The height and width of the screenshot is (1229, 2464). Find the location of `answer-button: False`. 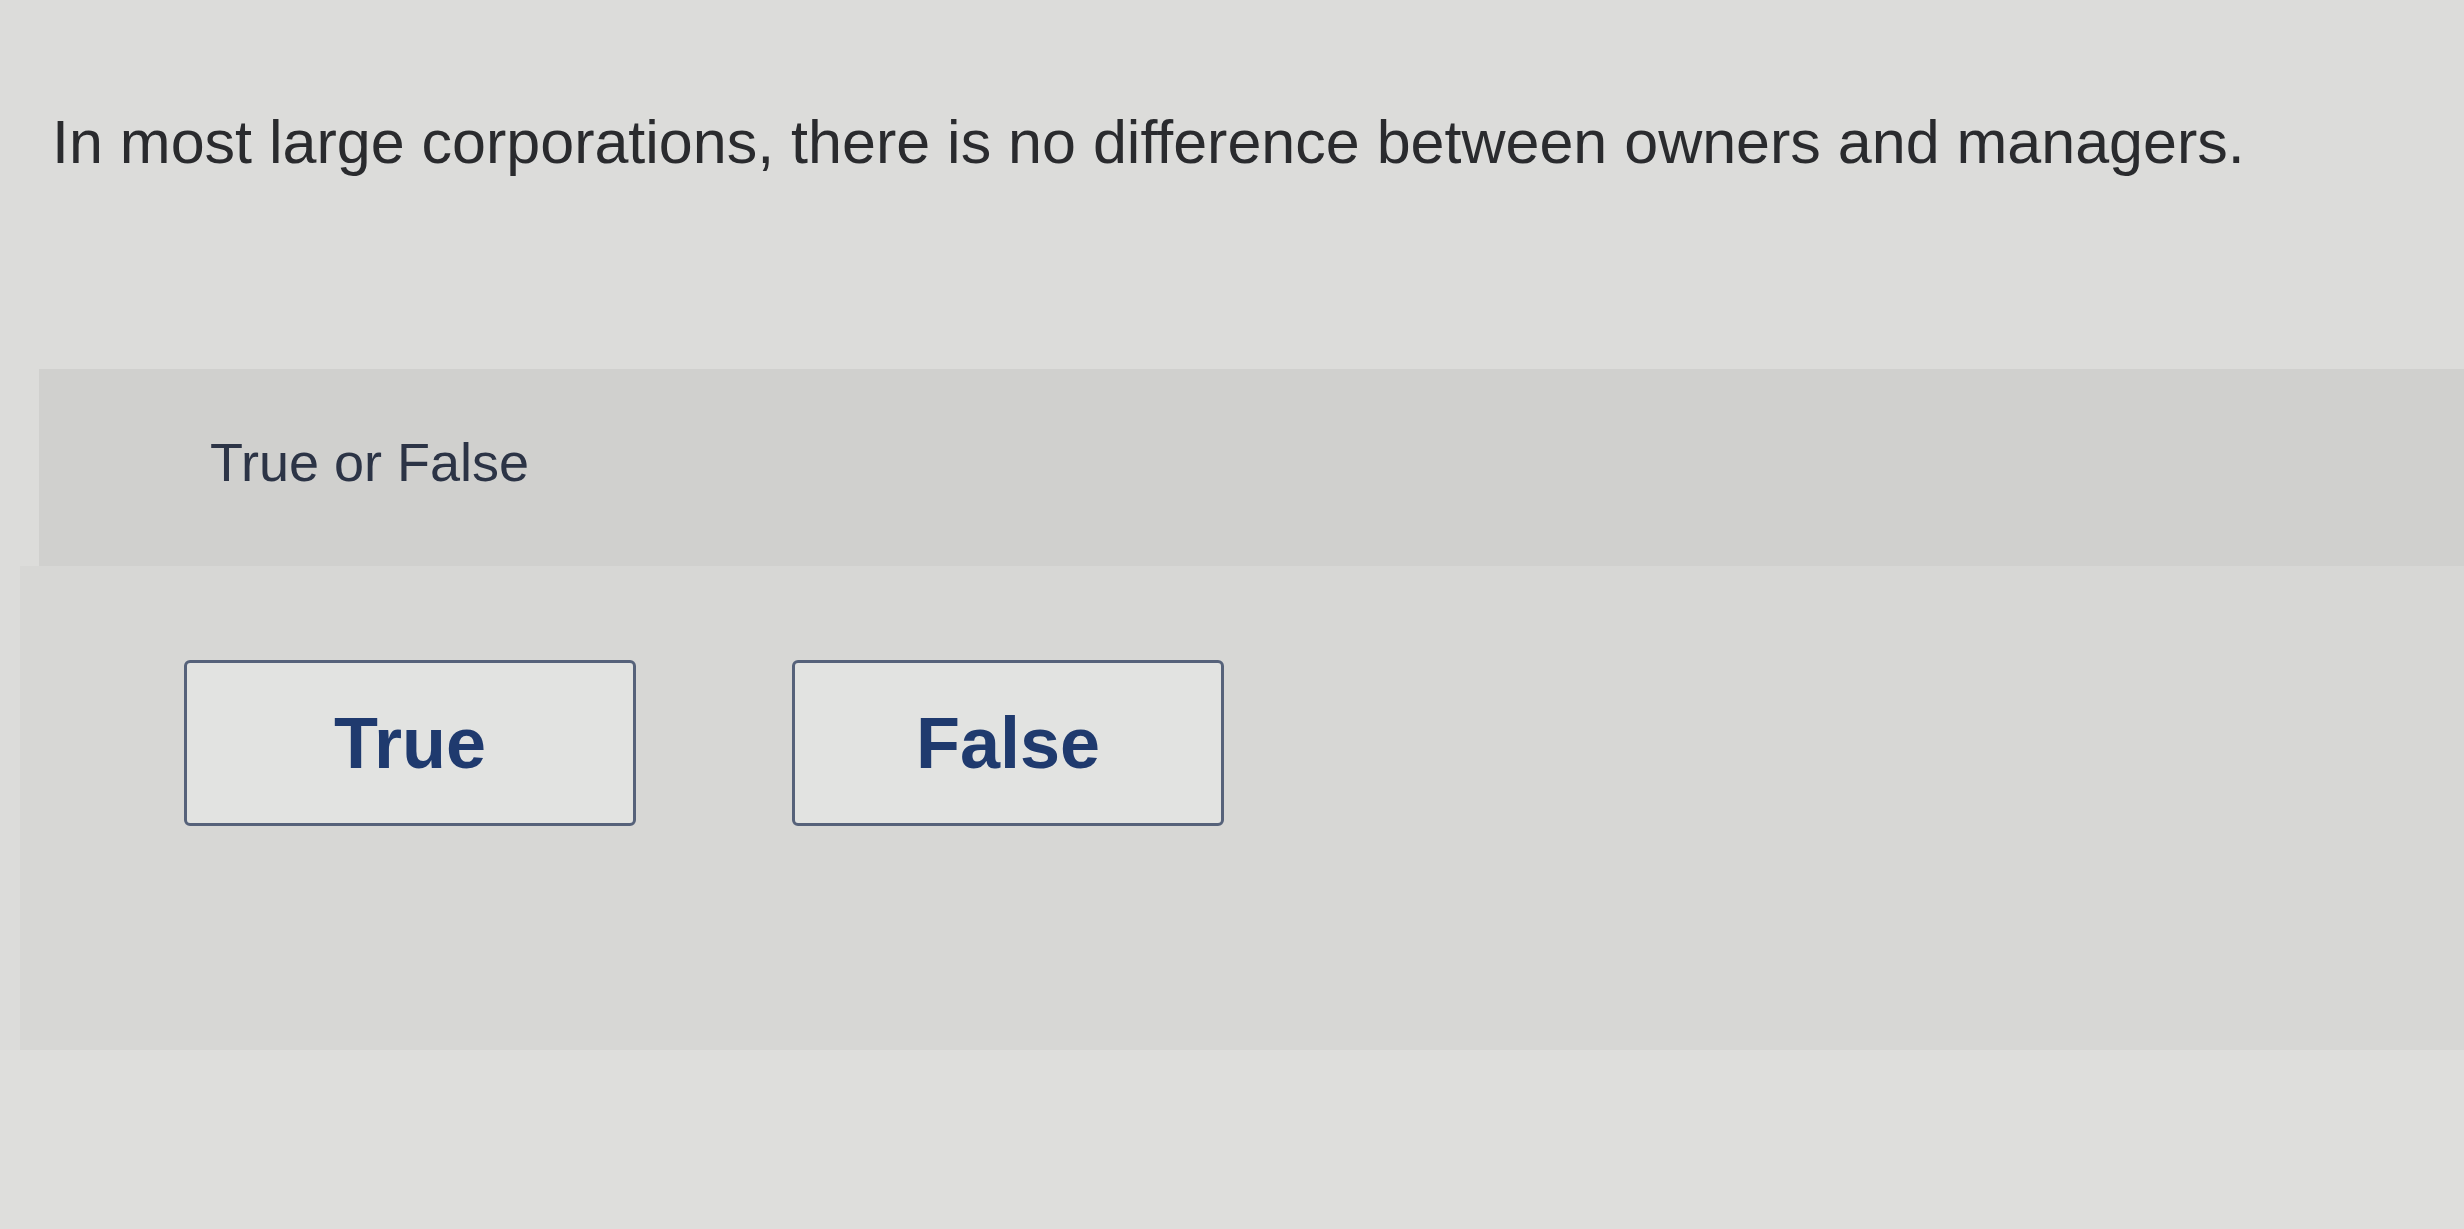

answer-button: False is located at coordinates (1008, 743).